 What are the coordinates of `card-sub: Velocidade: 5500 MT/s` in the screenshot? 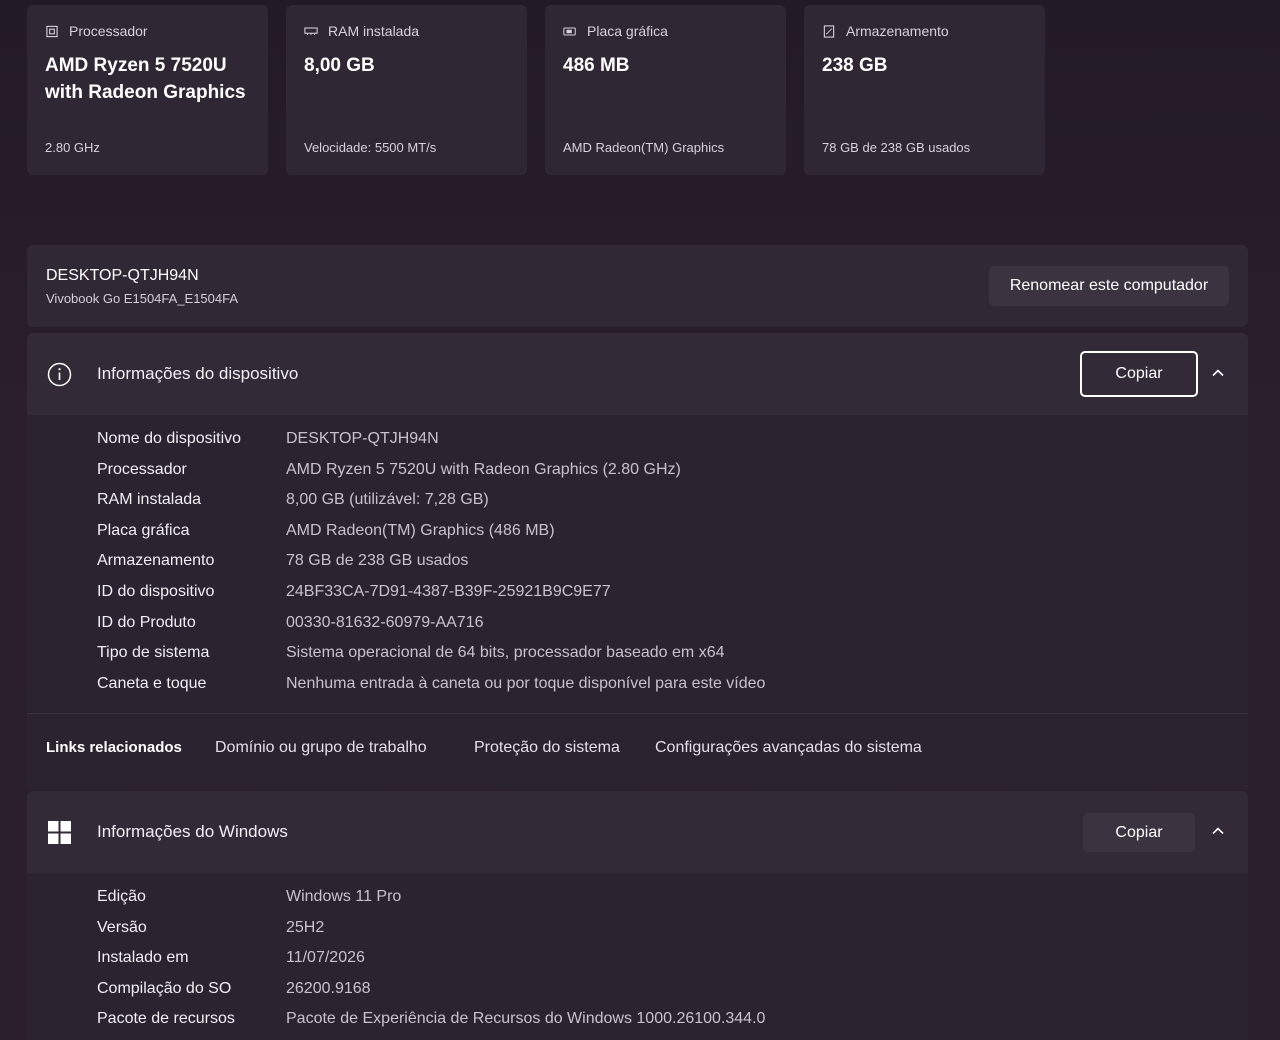 It's located at (370, 147).